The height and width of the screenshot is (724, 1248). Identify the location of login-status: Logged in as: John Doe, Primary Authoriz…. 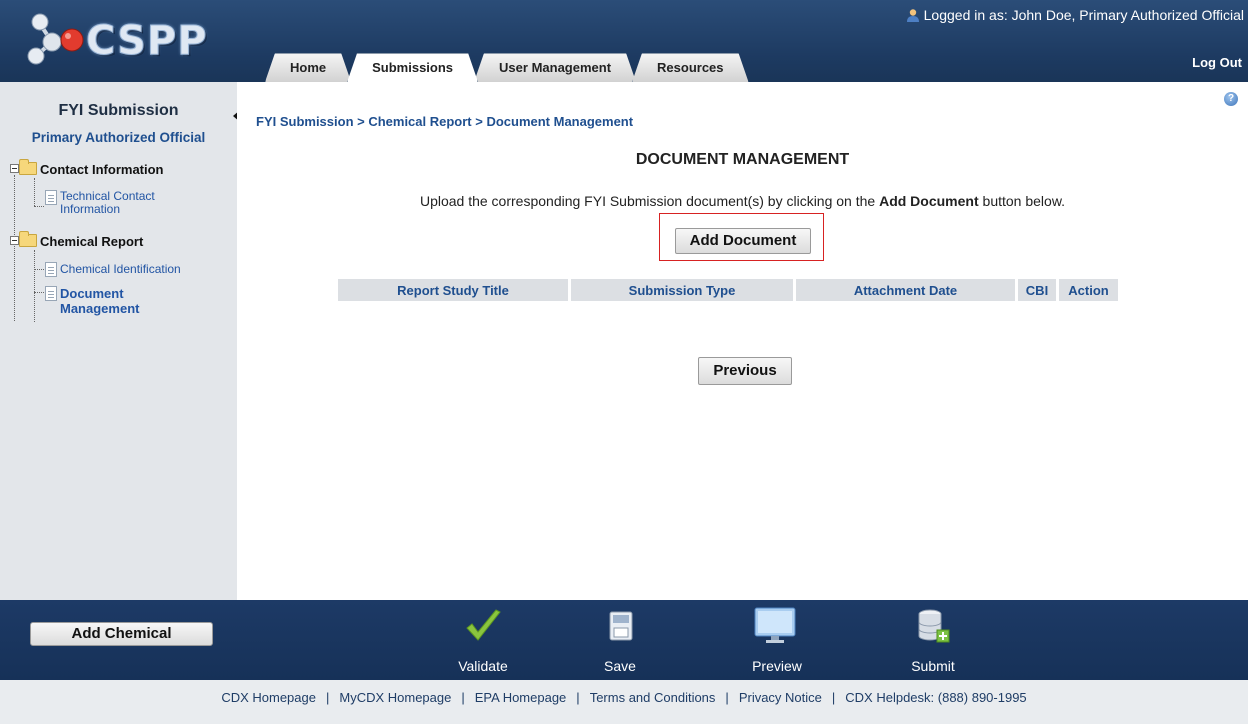
(1075, 15).